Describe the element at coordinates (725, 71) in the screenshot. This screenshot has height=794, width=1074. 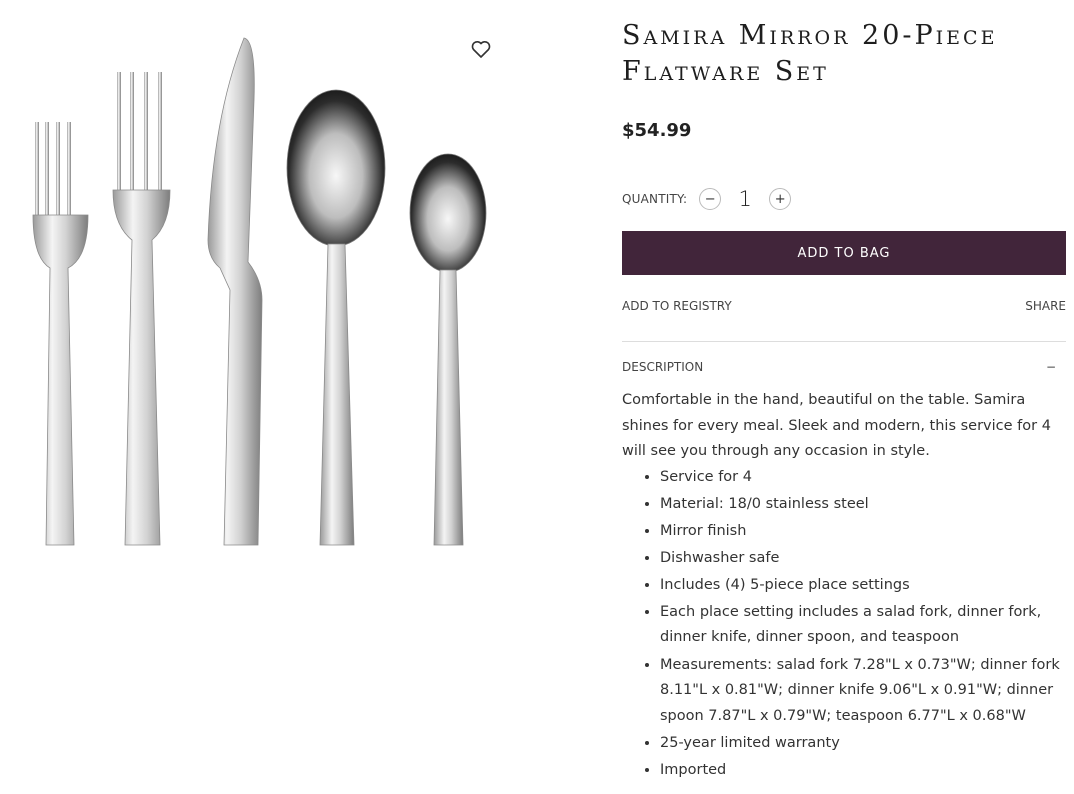
I see `product-title-line2: Flatware Set` at that location.